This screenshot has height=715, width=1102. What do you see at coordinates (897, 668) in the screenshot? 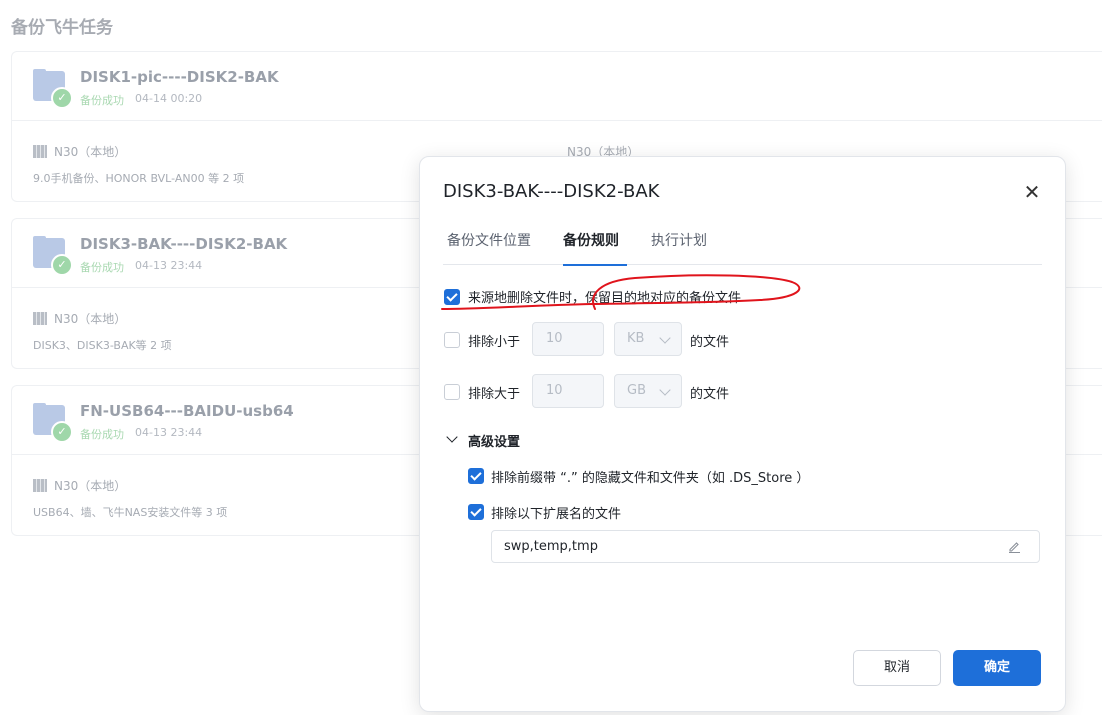
I see `cancel-button: 取消` at bounding box center [897, 668].